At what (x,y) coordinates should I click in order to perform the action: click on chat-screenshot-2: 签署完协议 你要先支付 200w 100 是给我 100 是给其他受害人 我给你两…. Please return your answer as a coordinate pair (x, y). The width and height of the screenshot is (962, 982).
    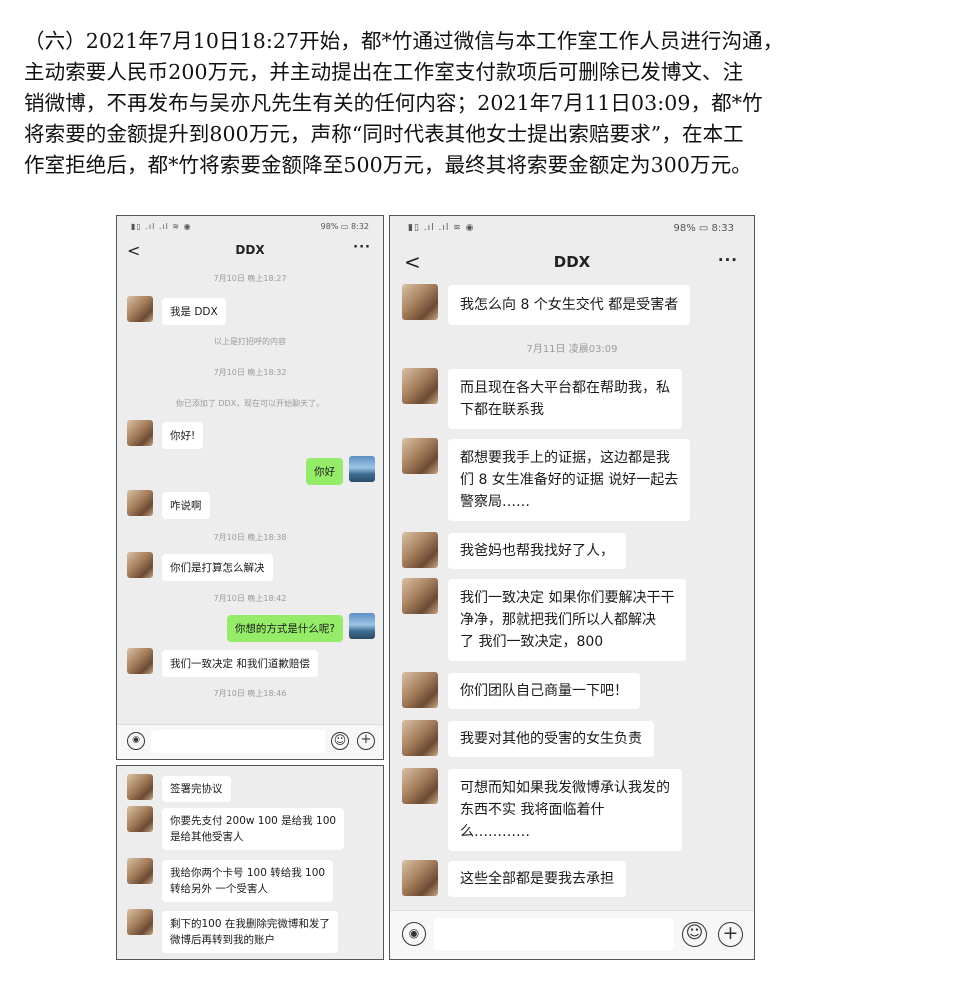
    Looking at the image, I should click on (250, 862).